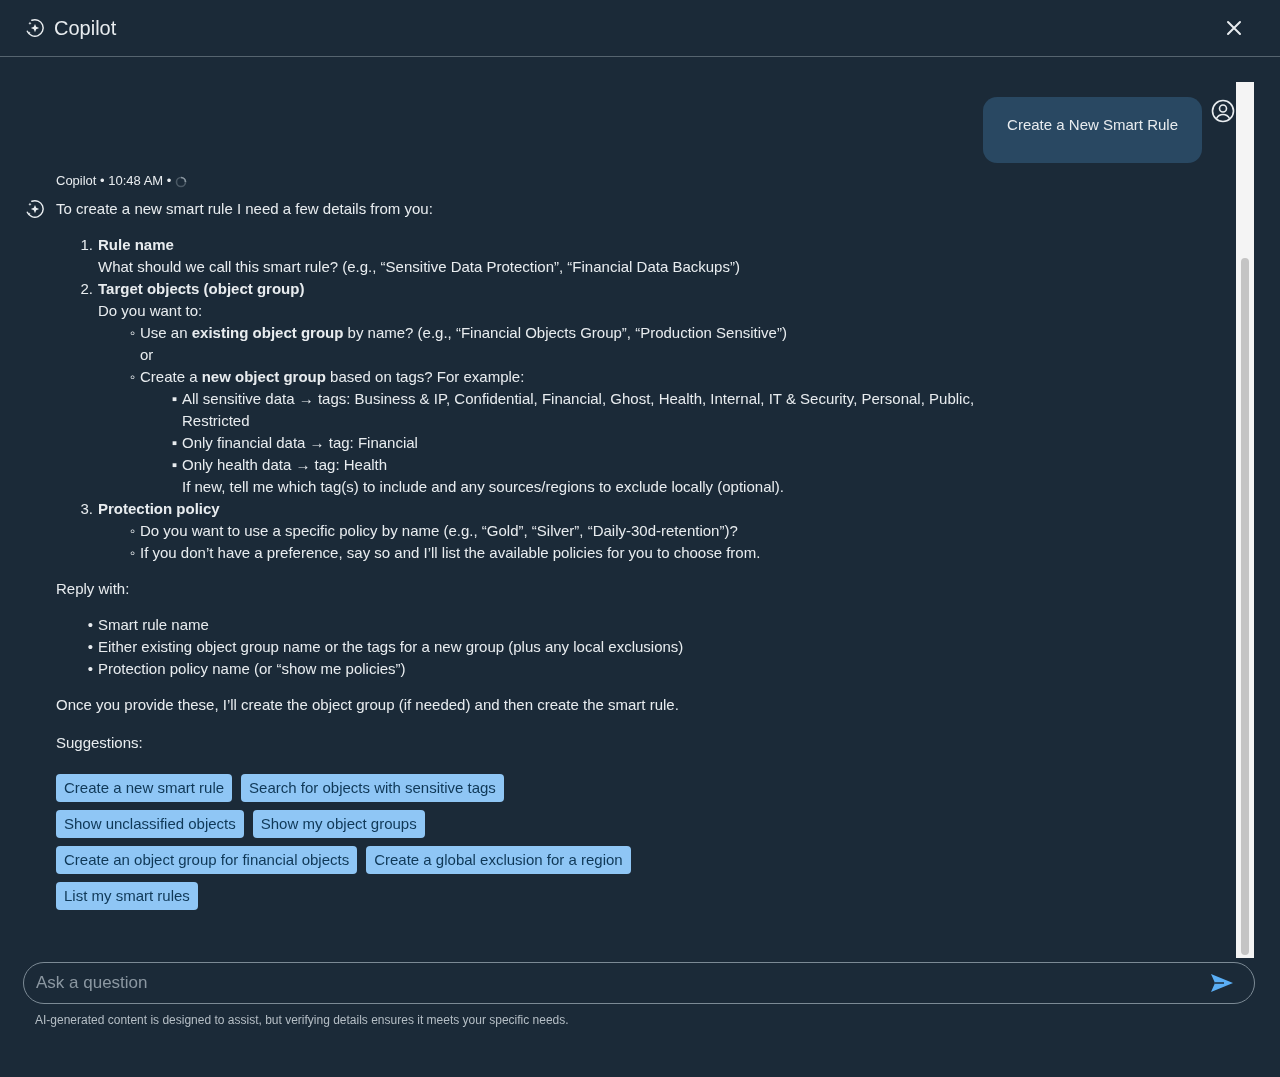 Image resolution: width=1280 pixels, height=1077 pixels. Describe the element at coordinates (86, 28) in the screenshot. I see `window-title: Copilot` at that location.